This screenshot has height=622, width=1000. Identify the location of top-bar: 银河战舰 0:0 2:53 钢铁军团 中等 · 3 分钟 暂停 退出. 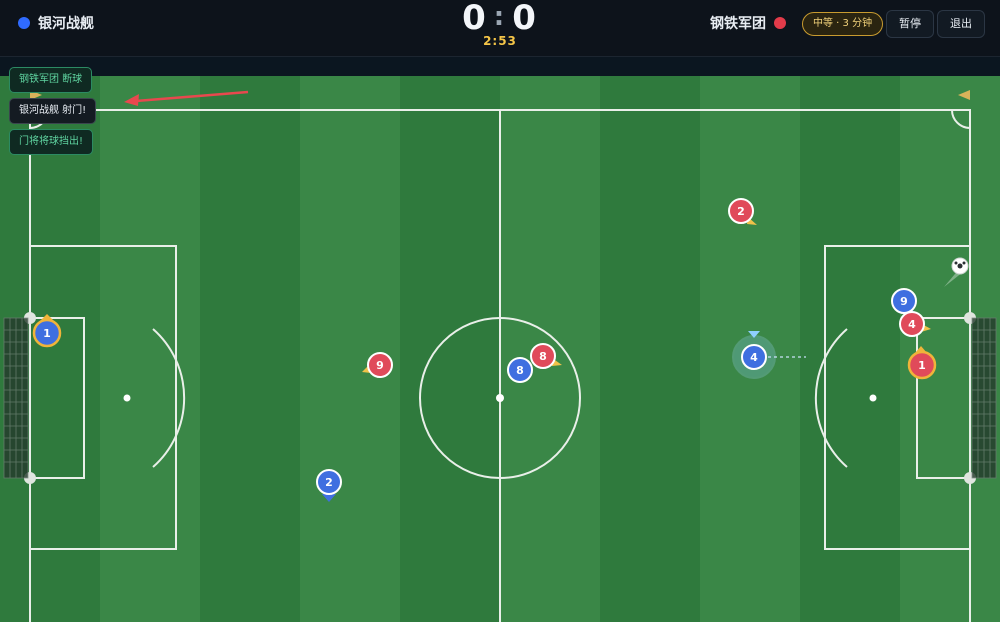
(500, 28).